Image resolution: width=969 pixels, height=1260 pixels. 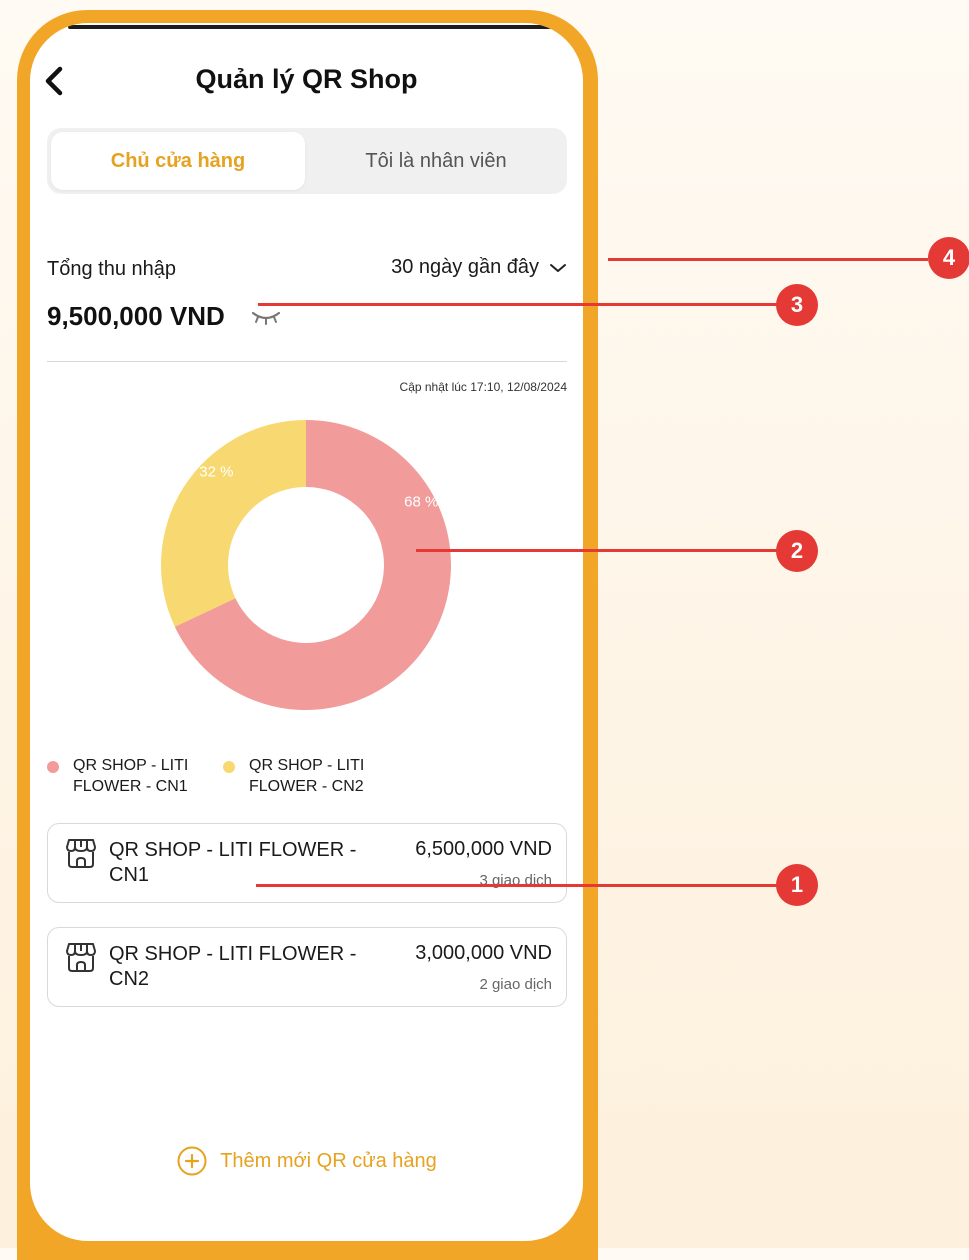 I want to click on status-bar-edge, so click(x=316, y=27).